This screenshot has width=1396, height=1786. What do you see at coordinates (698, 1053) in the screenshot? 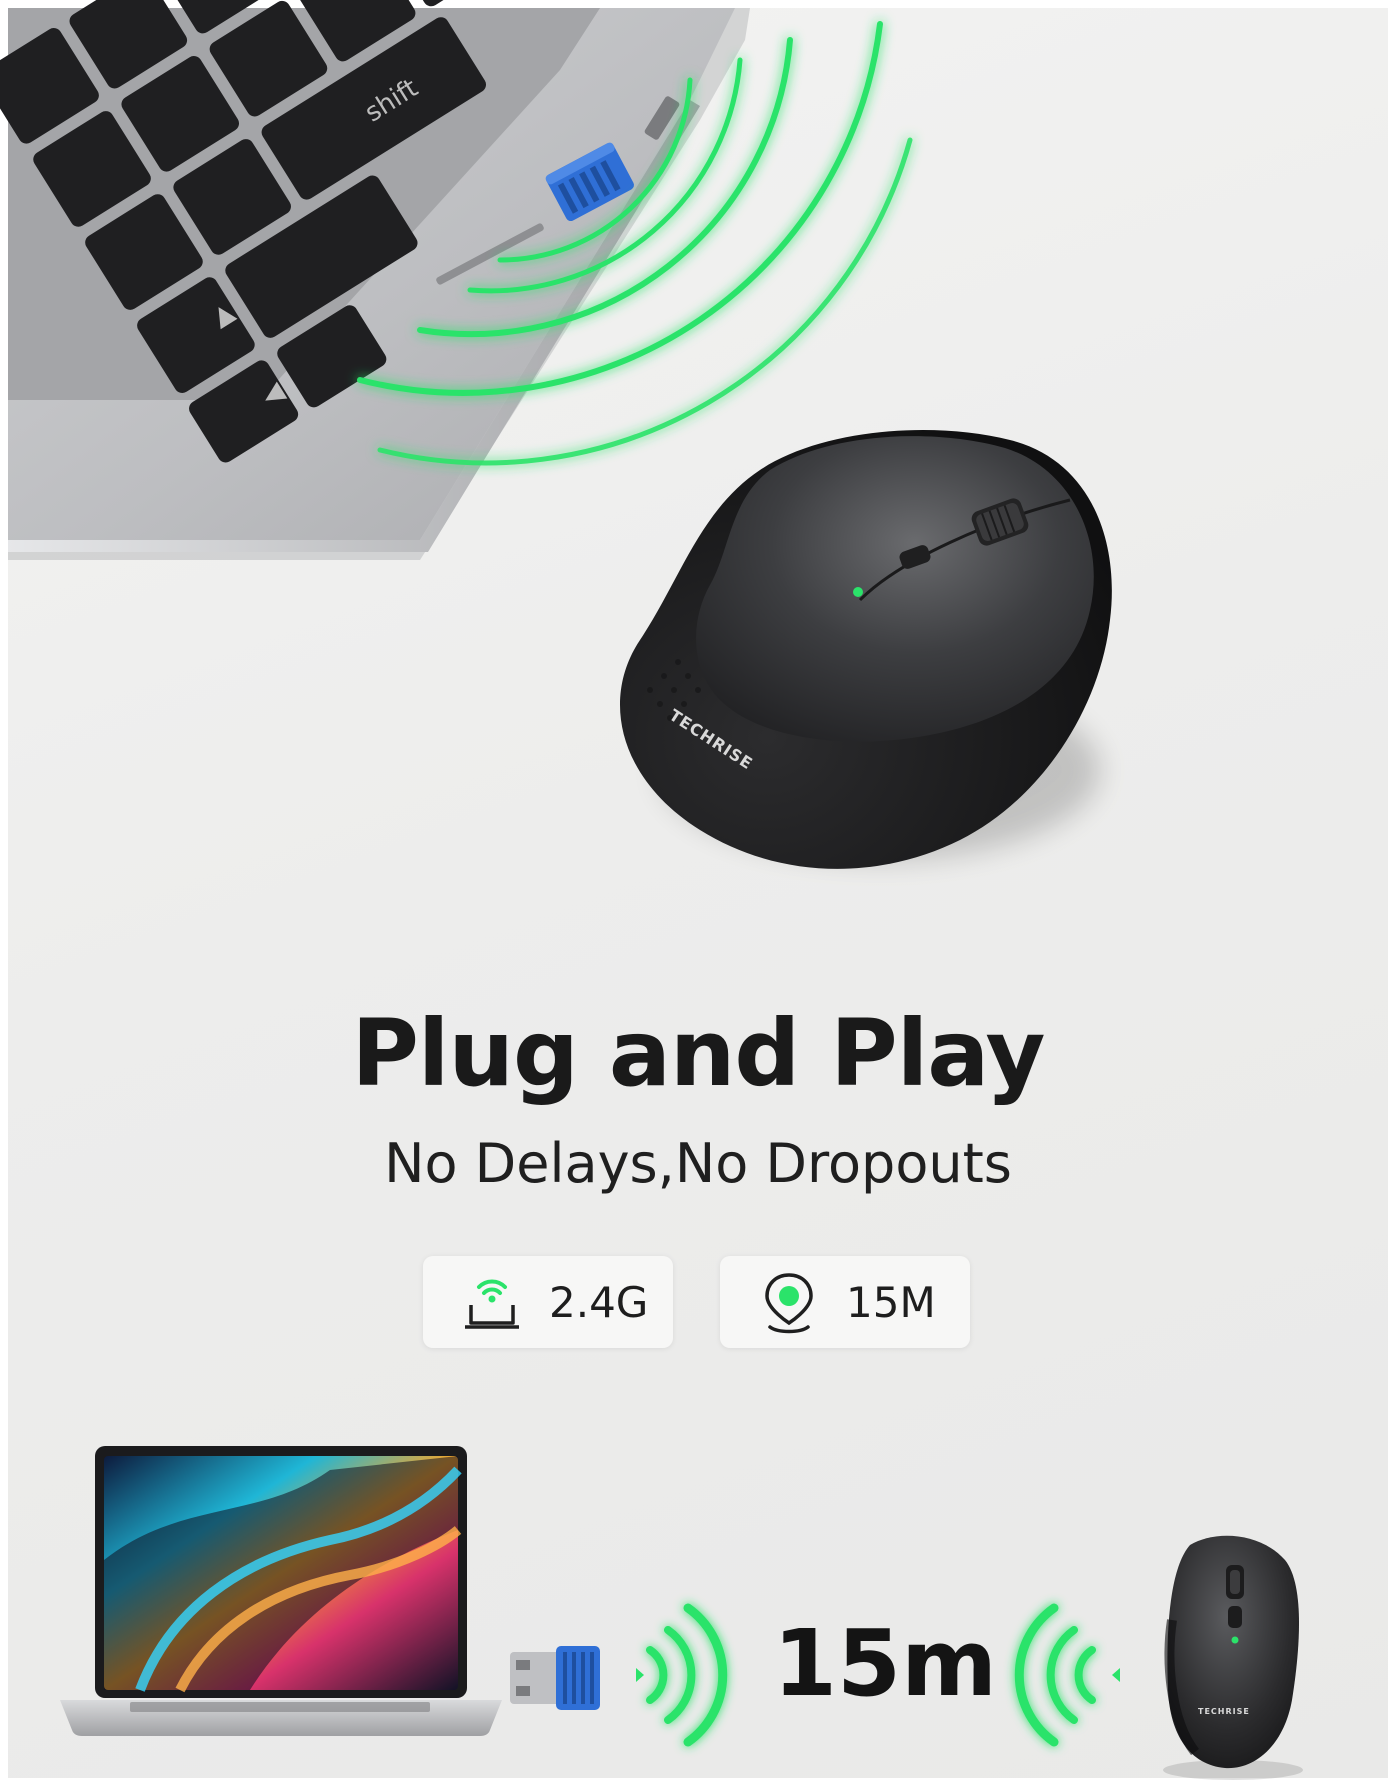
I see `headline: Plug and Play` at bounding box center [698, 1053].